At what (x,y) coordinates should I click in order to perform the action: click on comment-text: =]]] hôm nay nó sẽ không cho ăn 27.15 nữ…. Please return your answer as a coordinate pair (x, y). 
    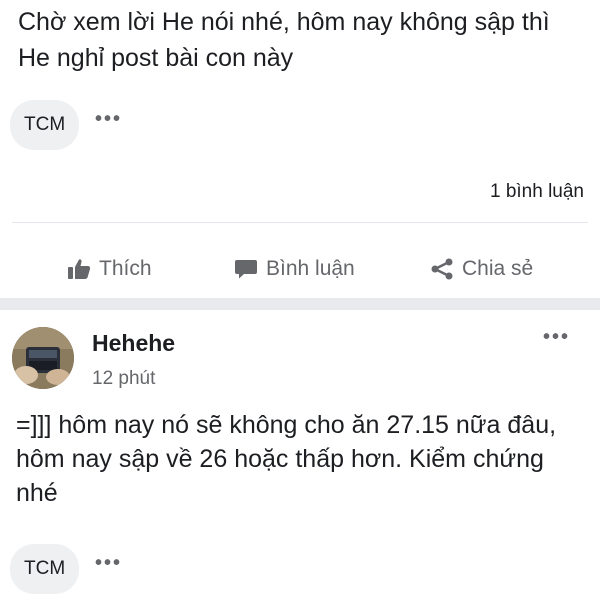
    Looking at the image, I should click on (286, 459).